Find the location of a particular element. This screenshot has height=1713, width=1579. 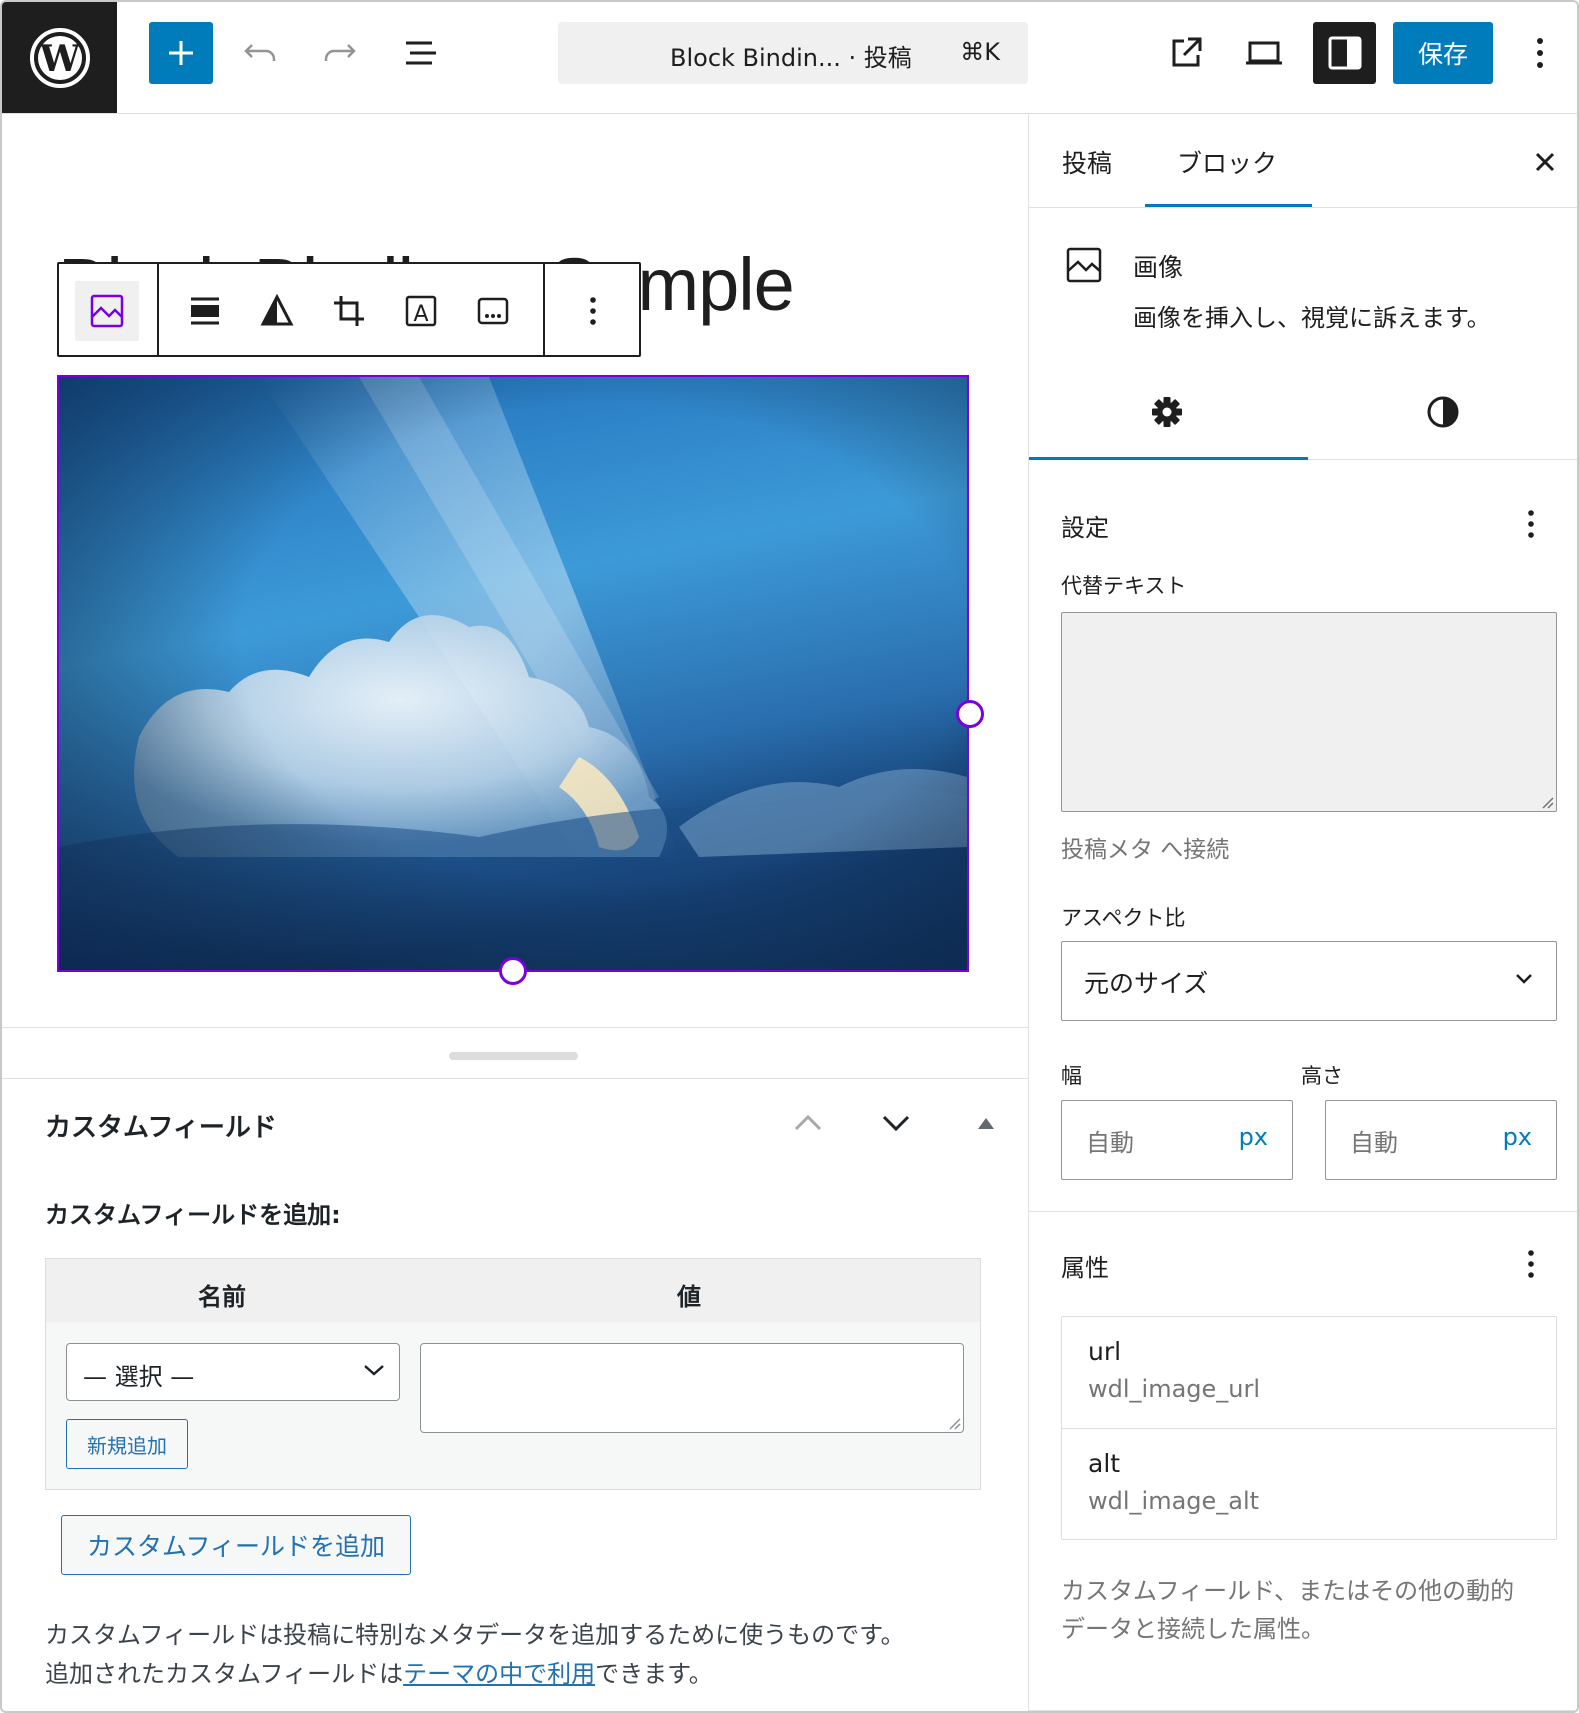

collapse-toggle-button is located at coordinates (986, 1123).